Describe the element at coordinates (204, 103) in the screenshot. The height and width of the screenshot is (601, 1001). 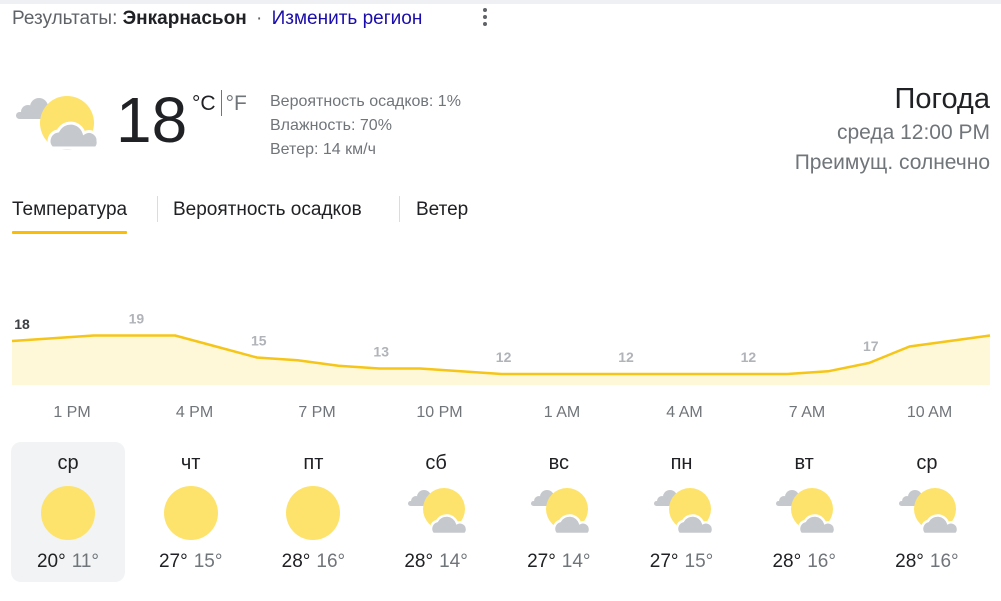
I see `celsius-unit: °C` at that location.